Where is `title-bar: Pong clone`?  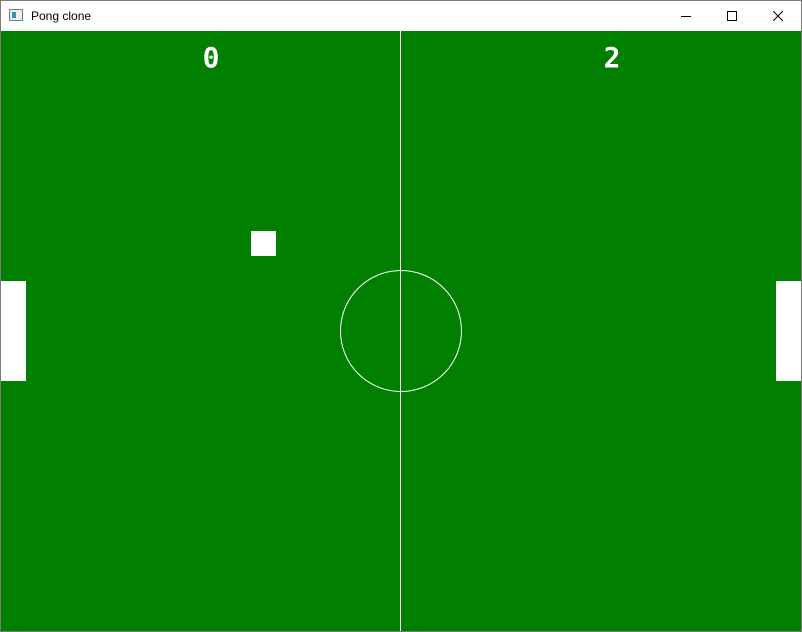
title-bar: Pong clone is located at coordinates (401, 16).